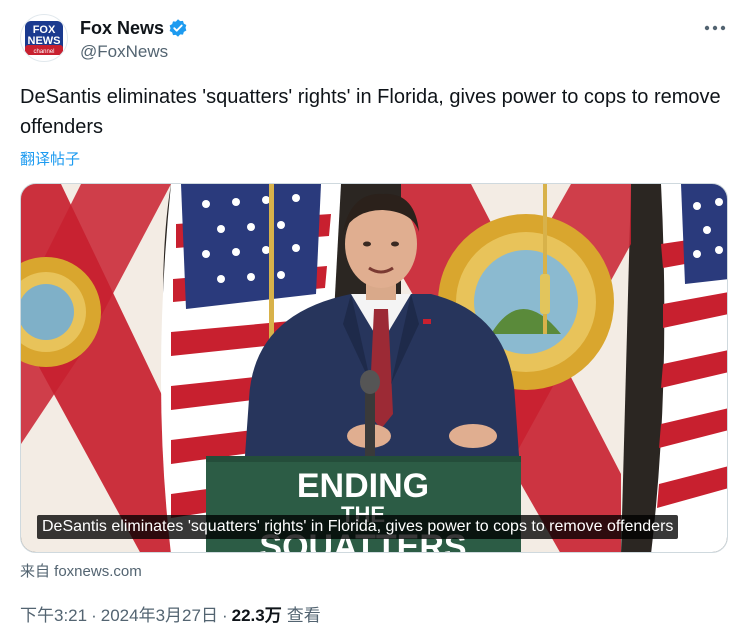  Describe the element at coordinates (257, 613) in the screenshot. I see `views-count: 22.3万` at that location.